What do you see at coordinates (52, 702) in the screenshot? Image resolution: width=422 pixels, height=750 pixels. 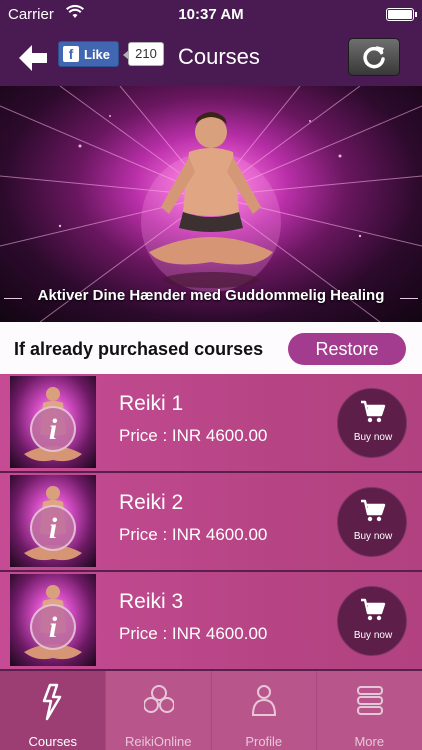 I see `lightning-hand-icon` at bounding box center [52, 702].